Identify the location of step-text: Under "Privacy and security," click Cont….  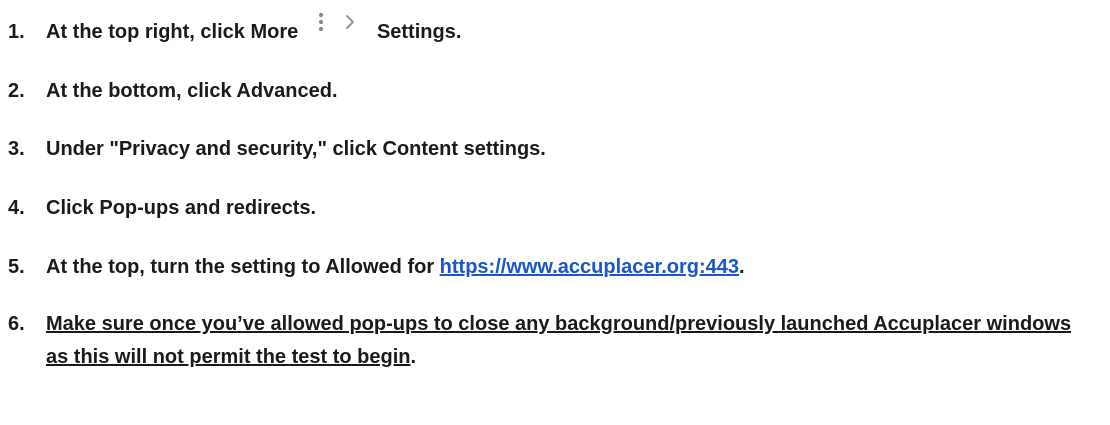
(296, 149).